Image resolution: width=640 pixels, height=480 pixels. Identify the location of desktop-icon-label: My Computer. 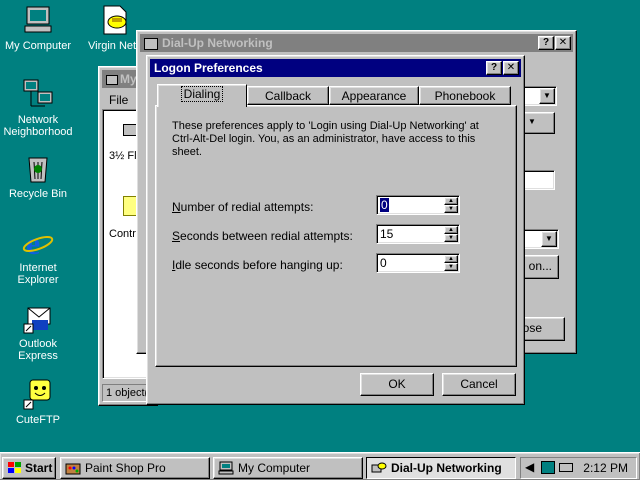
(38, 46).